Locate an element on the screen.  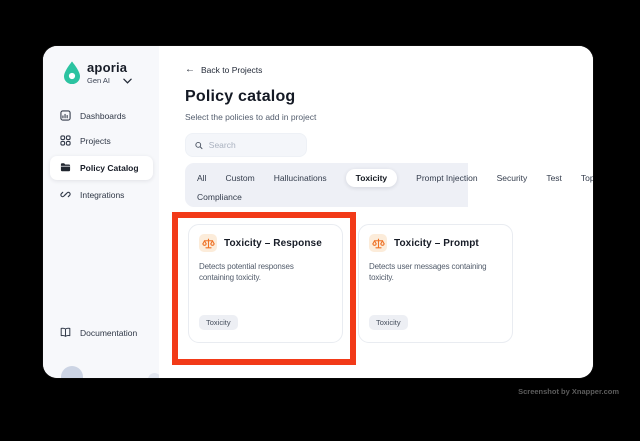
book-icon is located at coordinates (65, 332).